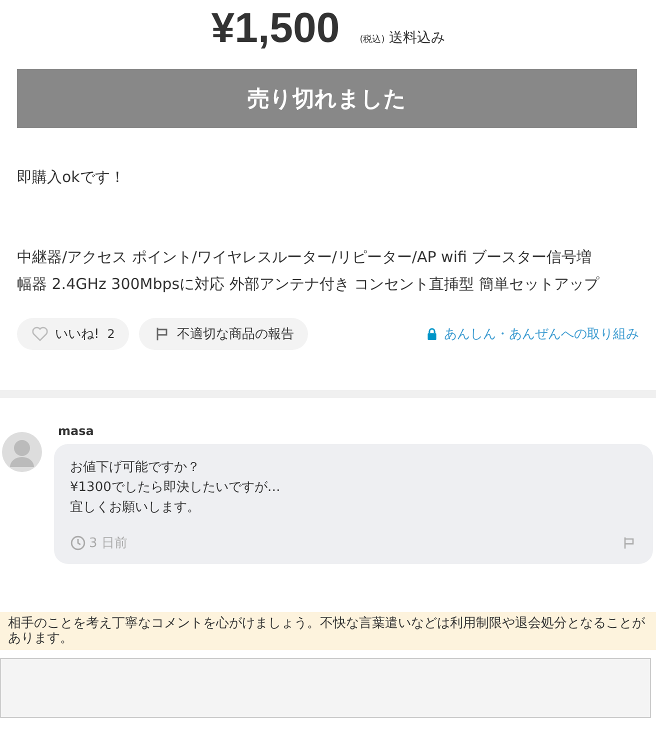 The height and width of the screenshot is (730, 656). What do you see at coordinates (325, 688) in the screenshot?
I see `comment-field` at bounding box center [325, 688].